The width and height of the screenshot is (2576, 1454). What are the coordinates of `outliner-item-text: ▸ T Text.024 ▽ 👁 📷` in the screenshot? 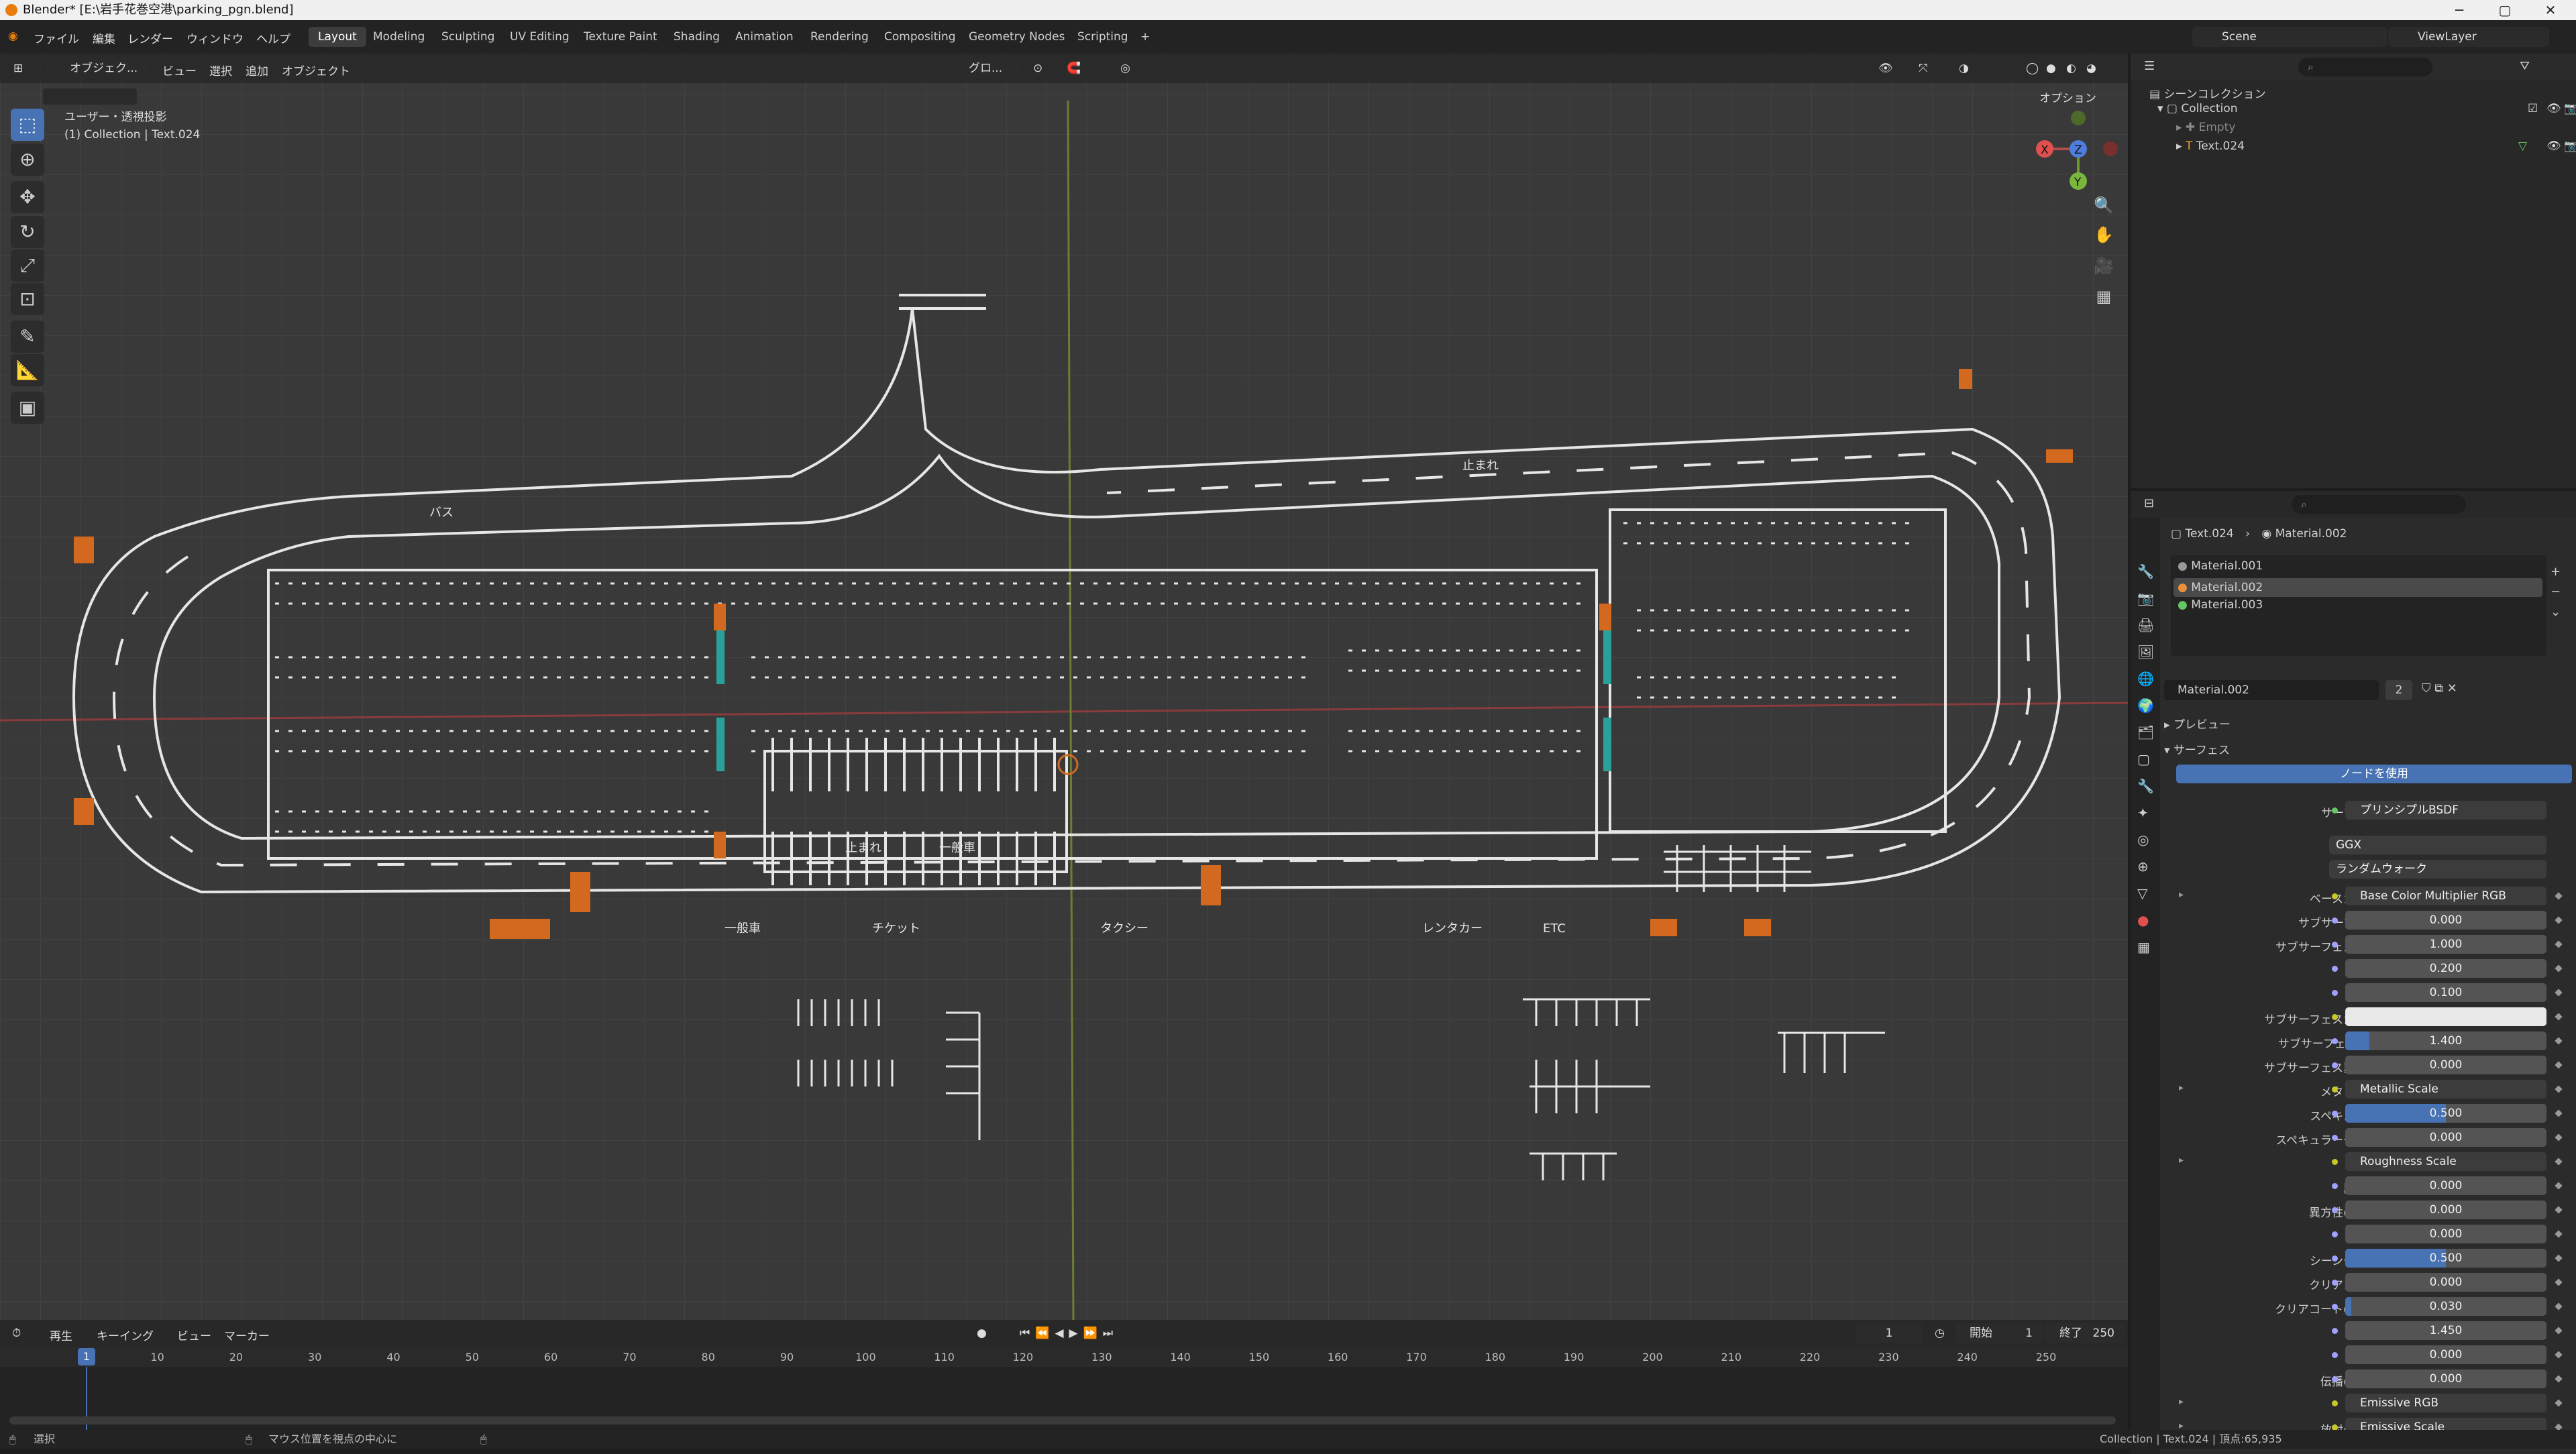 It's located at (2376, 148).